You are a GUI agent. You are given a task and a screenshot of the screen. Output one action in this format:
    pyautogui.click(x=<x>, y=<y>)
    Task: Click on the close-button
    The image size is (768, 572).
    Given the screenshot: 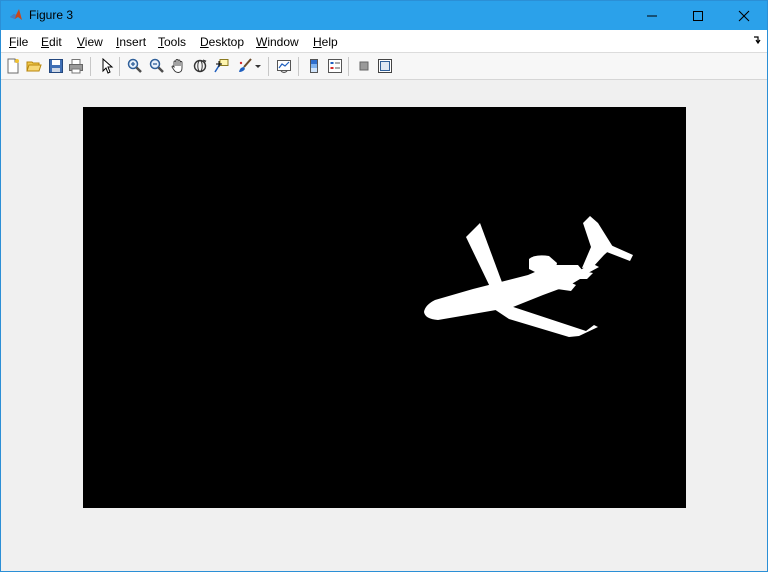 What is the action you would take?
    pyautogui.click(x=744, y=15)
    